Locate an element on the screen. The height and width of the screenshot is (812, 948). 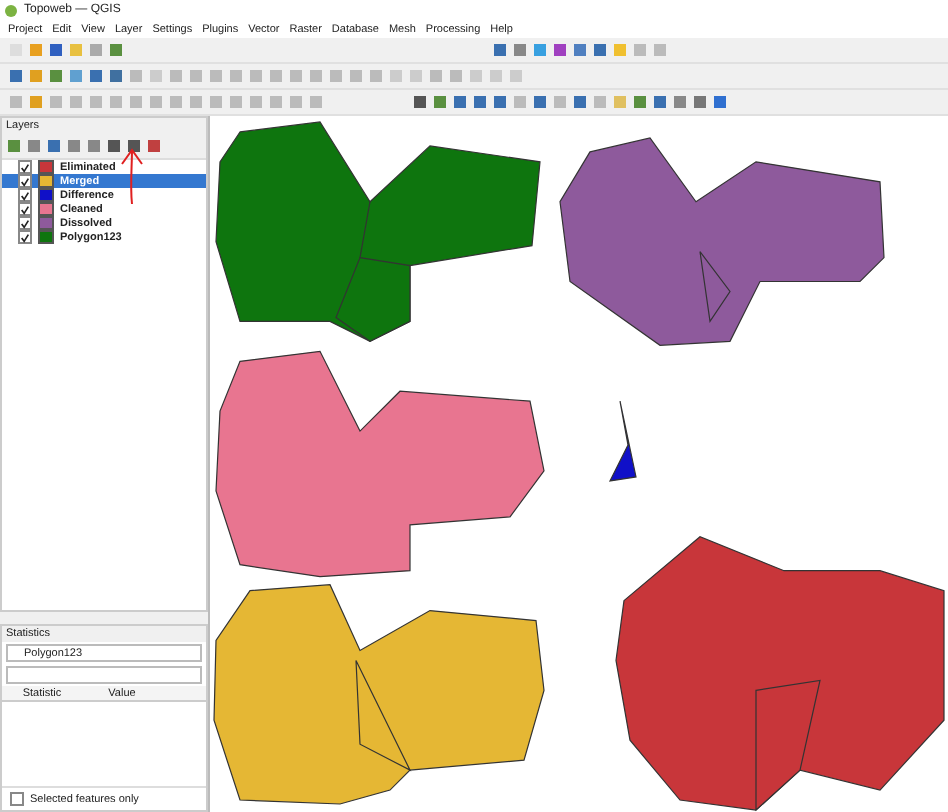
app-icon is located at coordinates (11, 10).